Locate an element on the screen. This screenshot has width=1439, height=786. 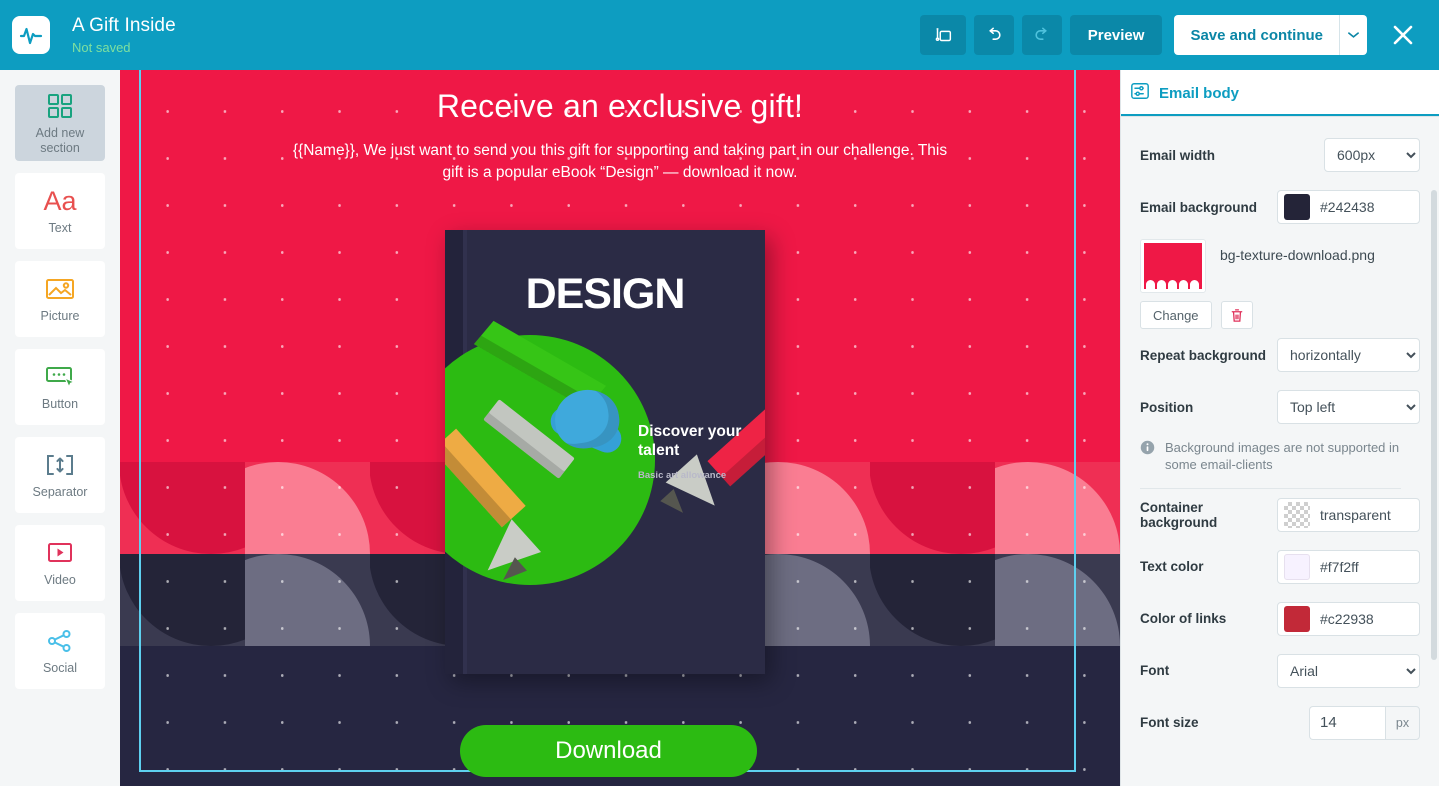
sidebar-item-video: Video is located at coordinates (60, 563).